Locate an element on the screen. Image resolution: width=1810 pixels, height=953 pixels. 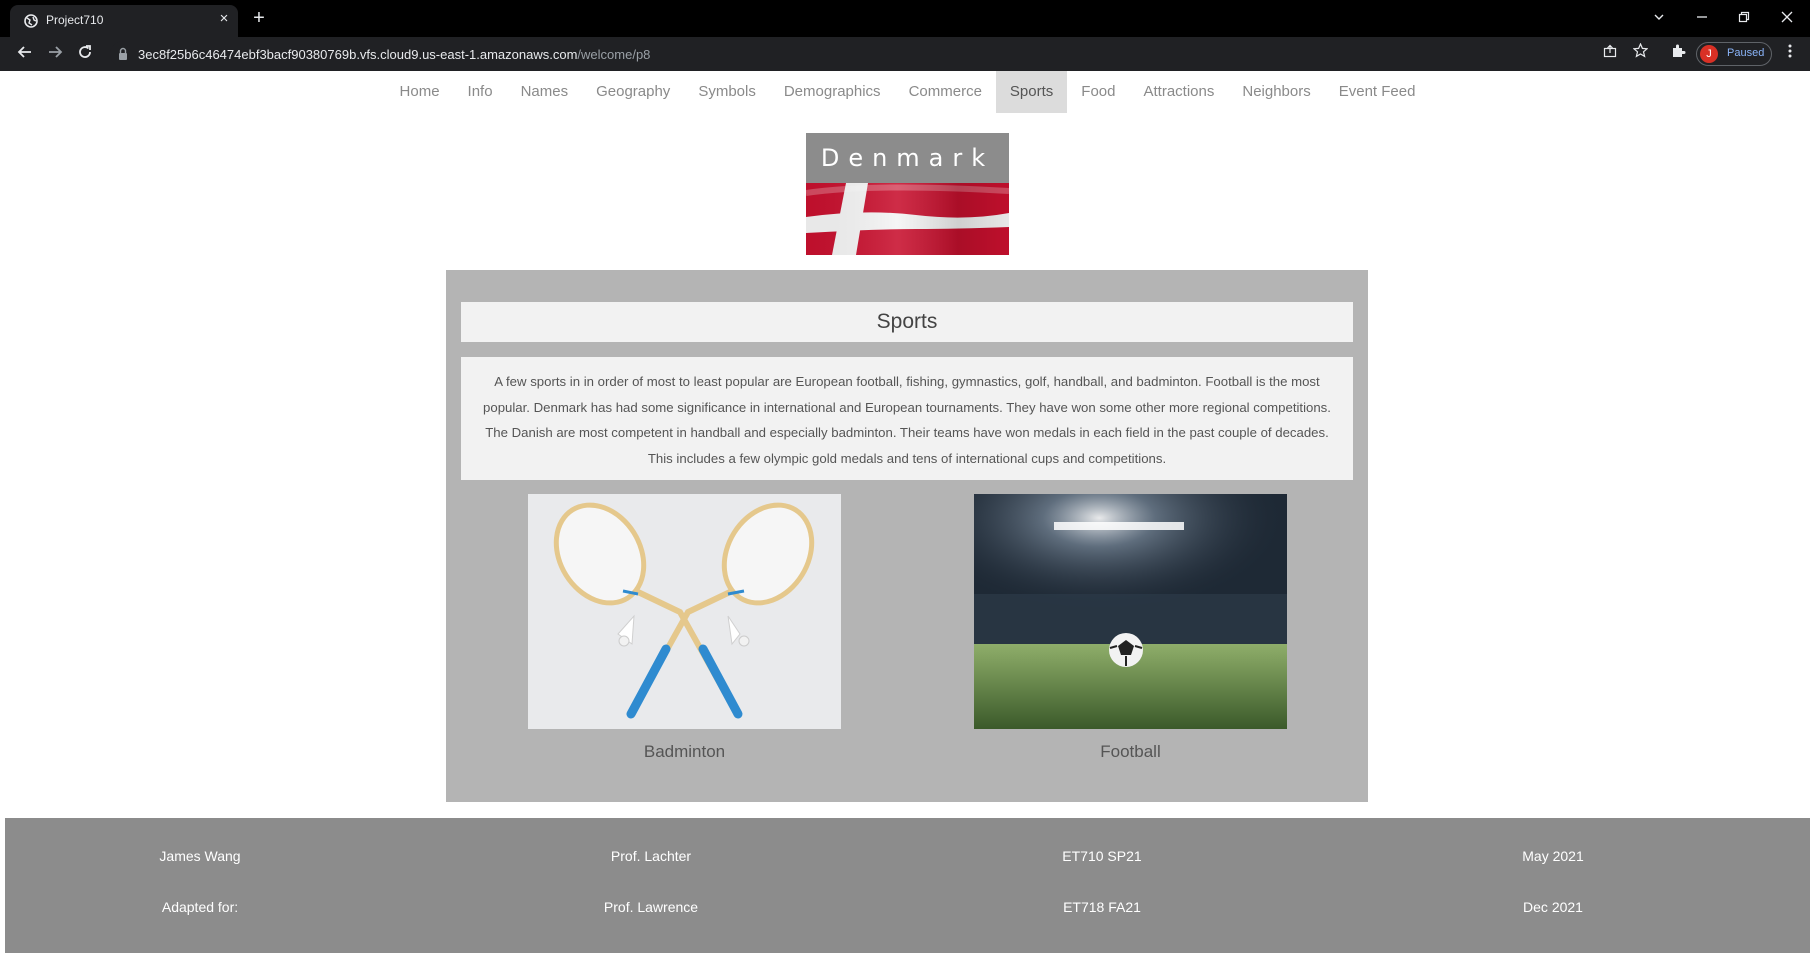
nav-food: Food is located at coordinates (1098, 92).